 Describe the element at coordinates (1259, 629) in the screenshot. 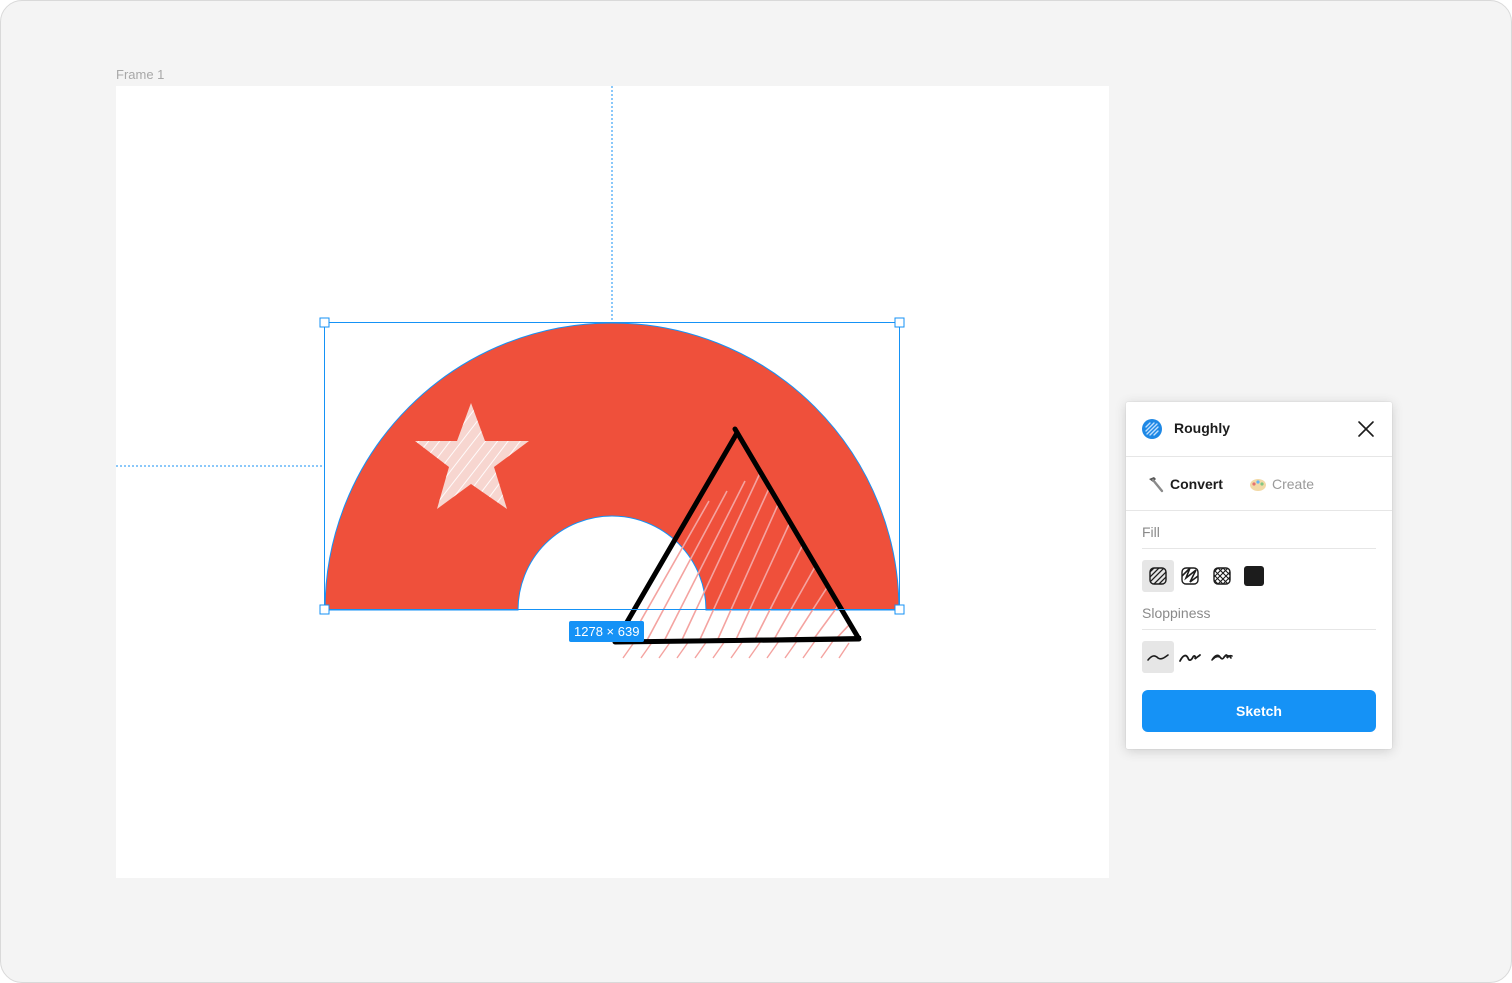

I see `sloppiness-divider` at that location.